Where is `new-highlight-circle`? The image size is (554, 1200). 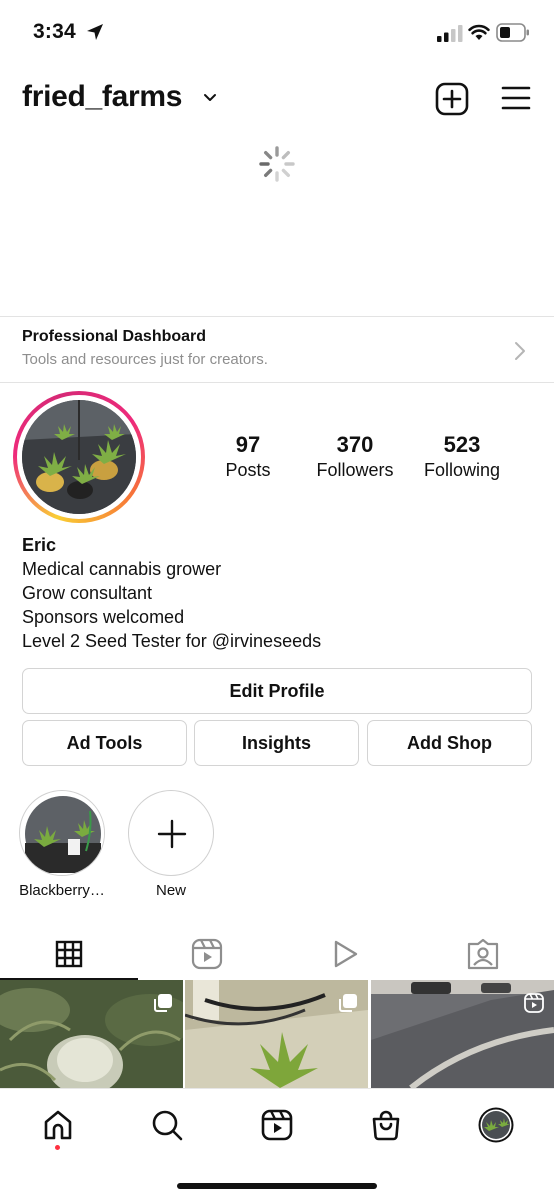 new-highlight-circle is located at coordinates (171, 833).